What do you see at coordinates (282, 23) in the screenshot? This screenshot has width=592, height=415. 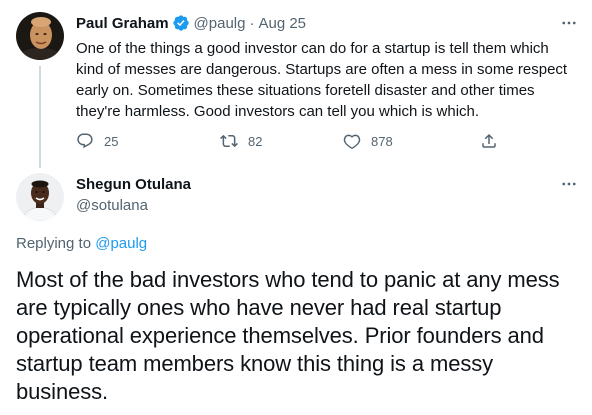 I see `tweet-date: Aug 25` at bounding box center [282, 23].